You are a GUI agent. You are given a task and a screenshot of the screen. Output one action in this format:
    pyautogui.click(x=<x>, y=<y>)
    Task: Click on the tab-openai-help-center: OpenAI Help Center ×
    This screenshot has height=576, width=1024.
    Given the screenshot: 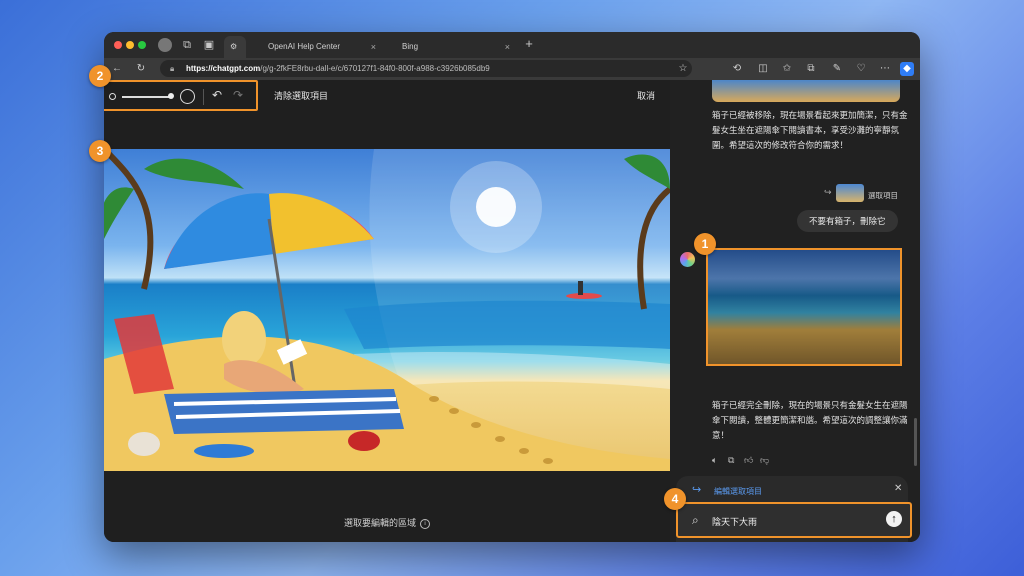 What is the action you would take?
    pyautogui.click(x=320, y=47)
    